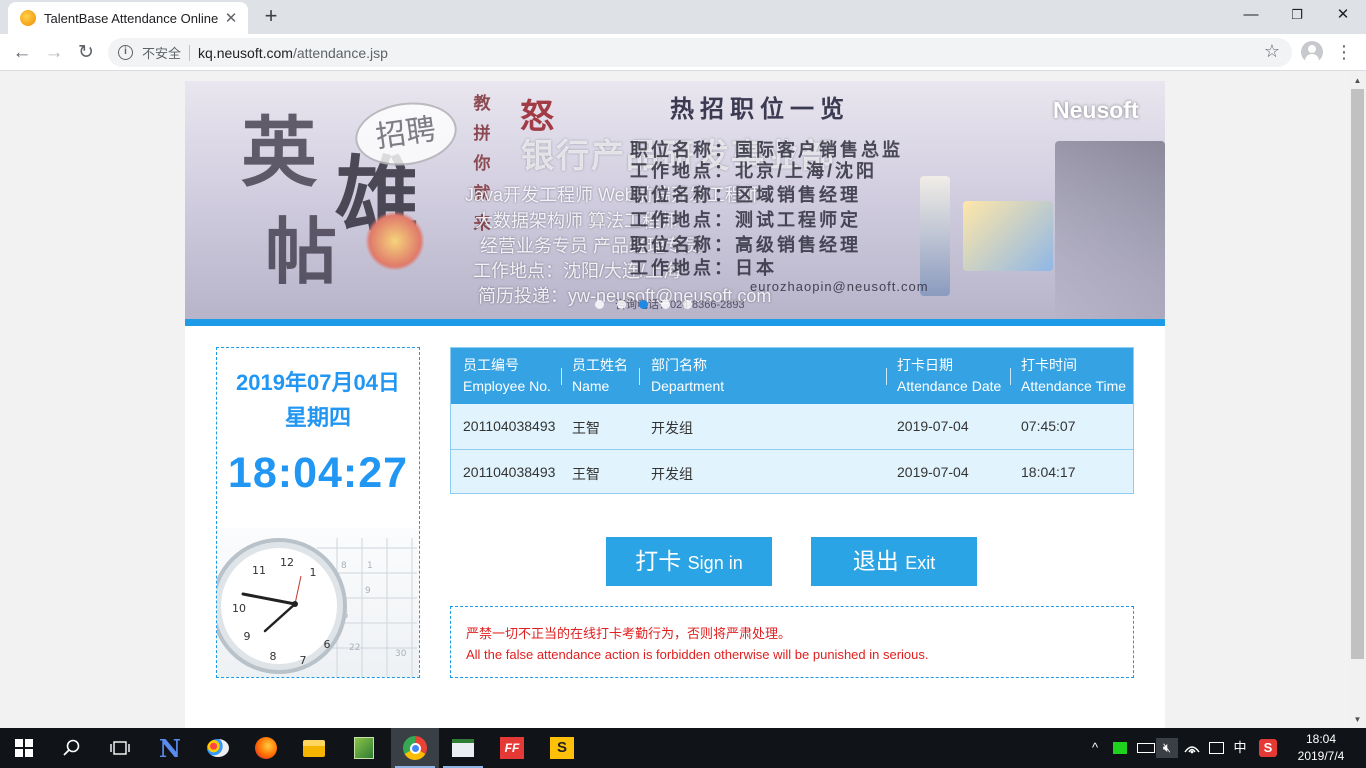 The image size is (1366, 768). Describe the element at coordinates (1357, 719) in the screenshot. I see `scroll-down-arrow-icon: ▼` at that location.